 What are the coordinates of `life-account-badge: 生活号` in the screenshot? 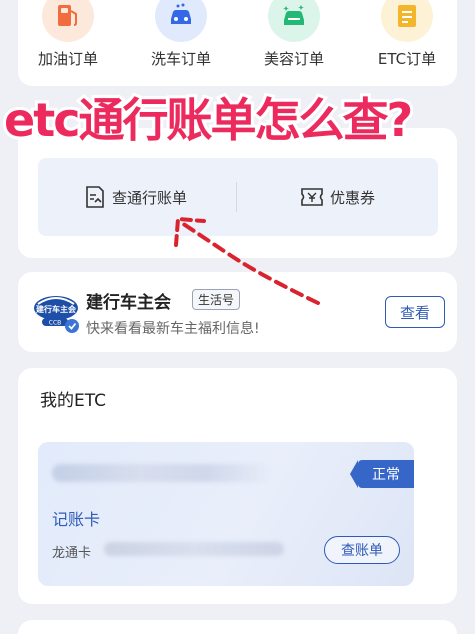 It's located at (216, 299).